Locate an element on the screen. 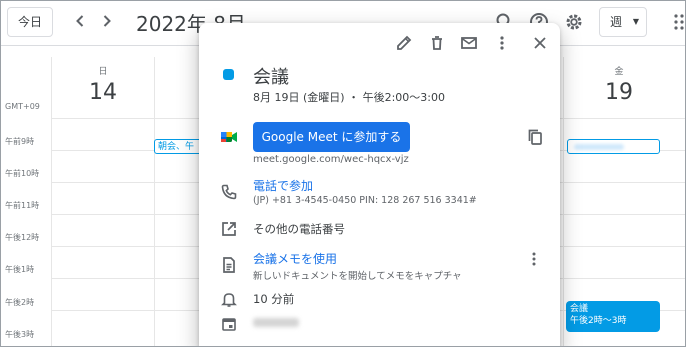 This screenshot has height=347, width=686. timezone-label: GMT+09 is located at coordinates (22, 106).